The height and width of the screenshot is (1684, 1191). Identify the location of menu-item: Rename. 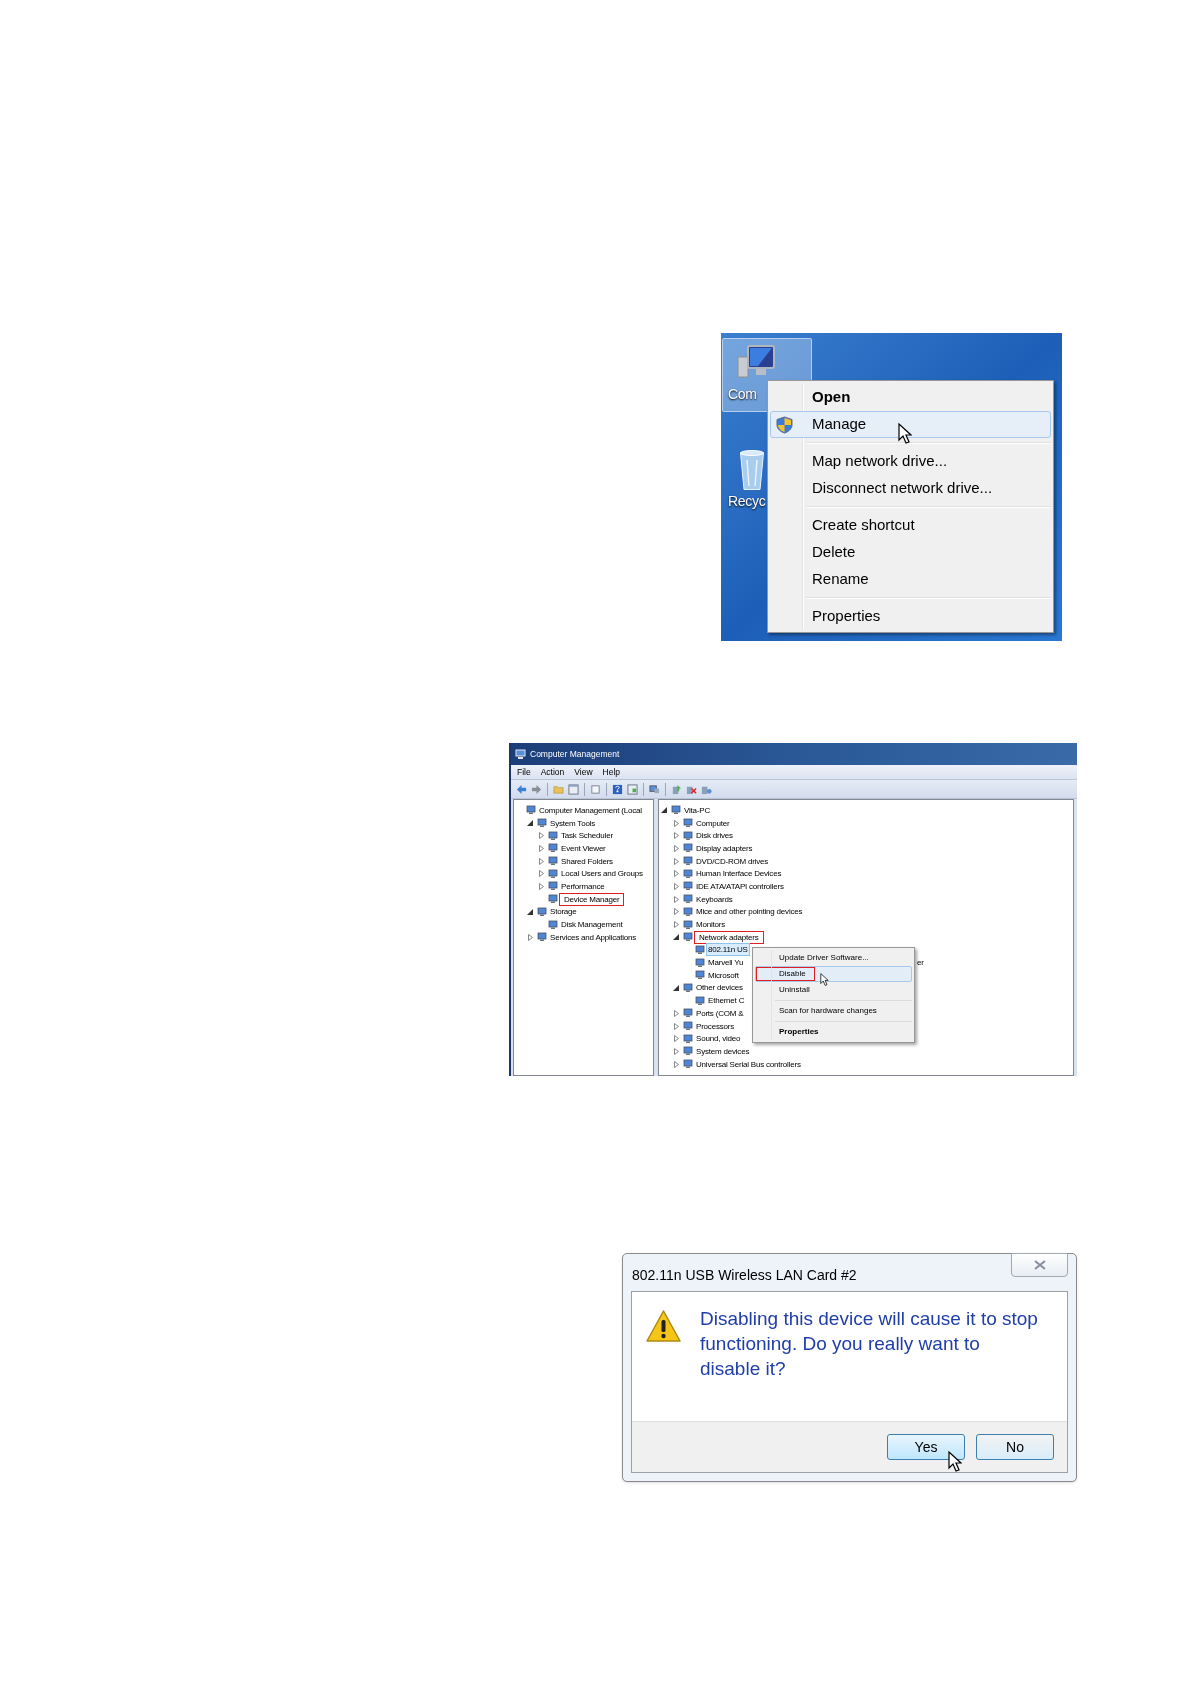
(910, 579).